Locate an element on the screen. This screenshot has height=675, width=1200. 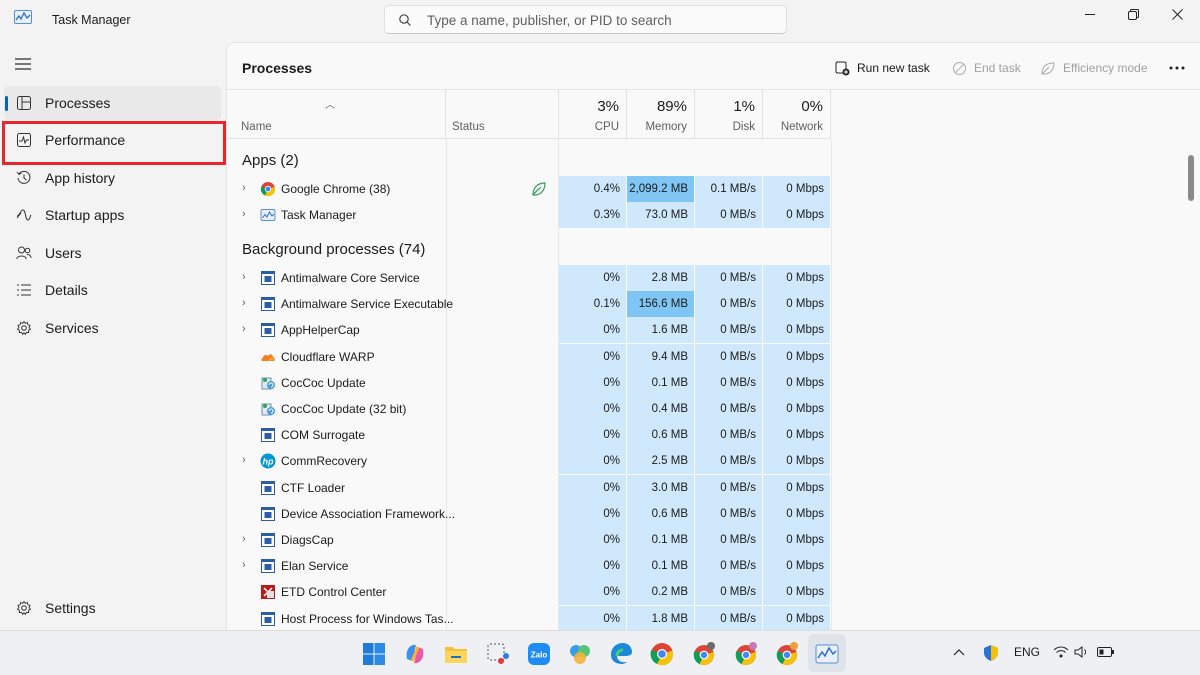
start-icon is located at coordinates (374, 654).